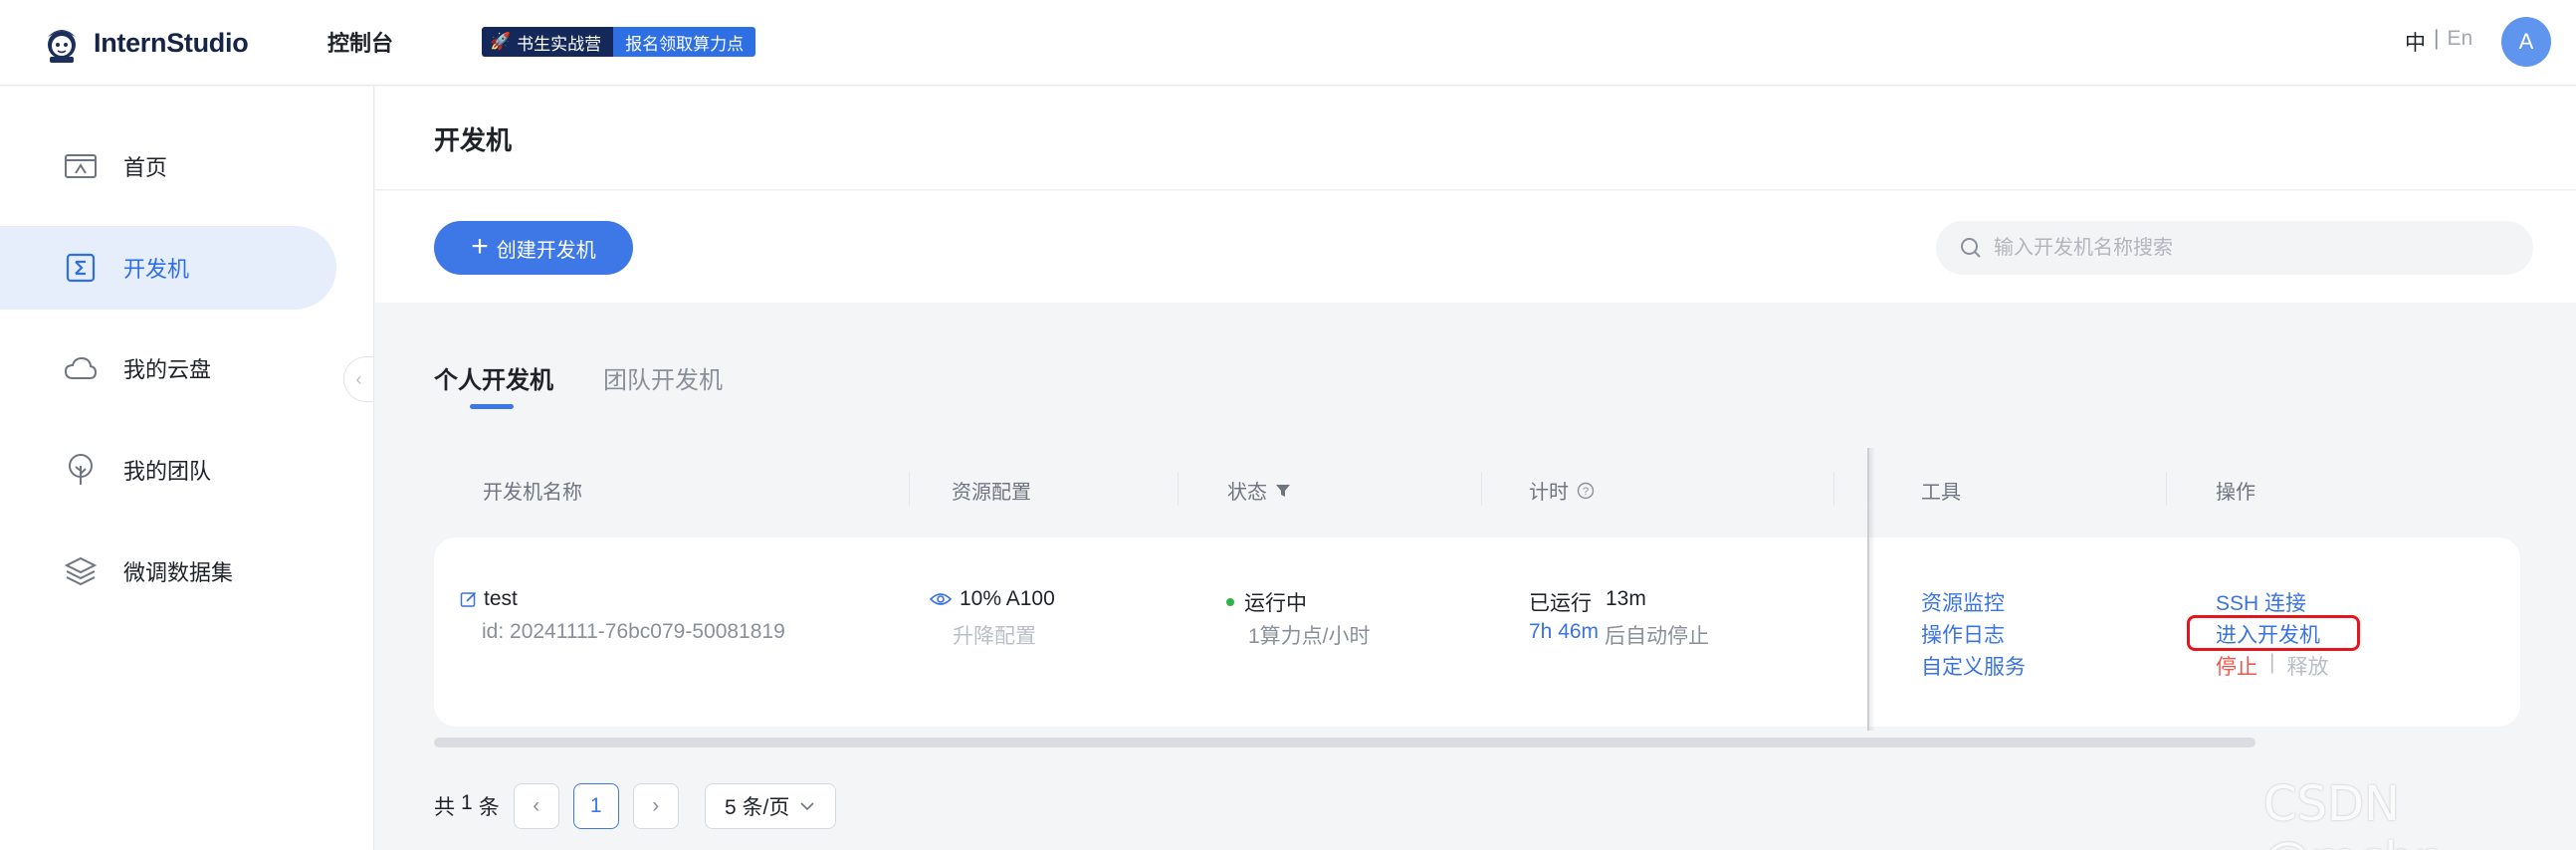 The image size is (2576, 850). What do you see at coordinates (489, 807) in the screenshot?
I see `total-suffix: 条` at bounding box center [489, 807].